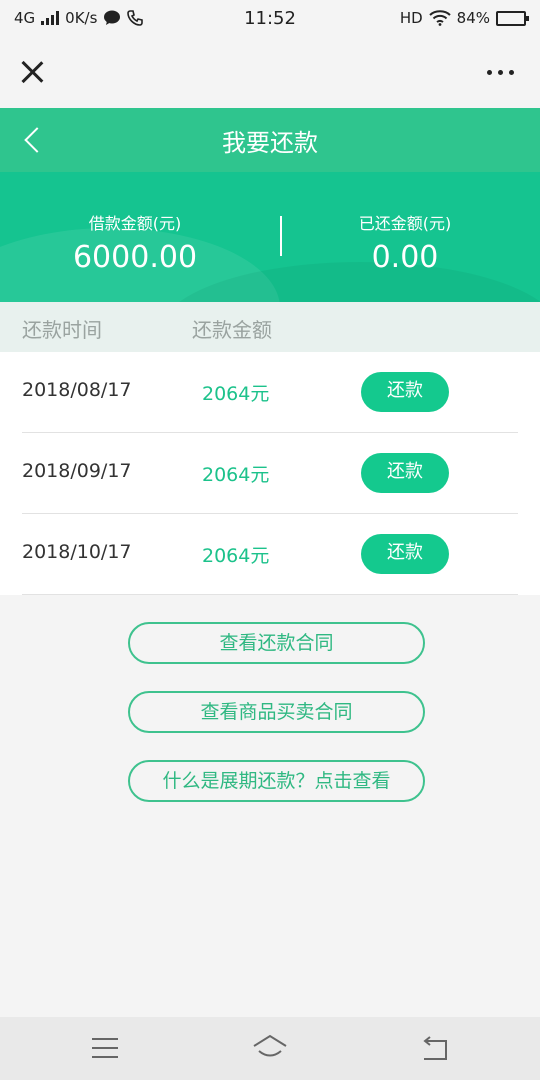 Image resolution: width=540 pixels, height=1080 pixels. Describe the element at coordinates (105, 1048) in the screenshot. I see `menu-icon` at that location.